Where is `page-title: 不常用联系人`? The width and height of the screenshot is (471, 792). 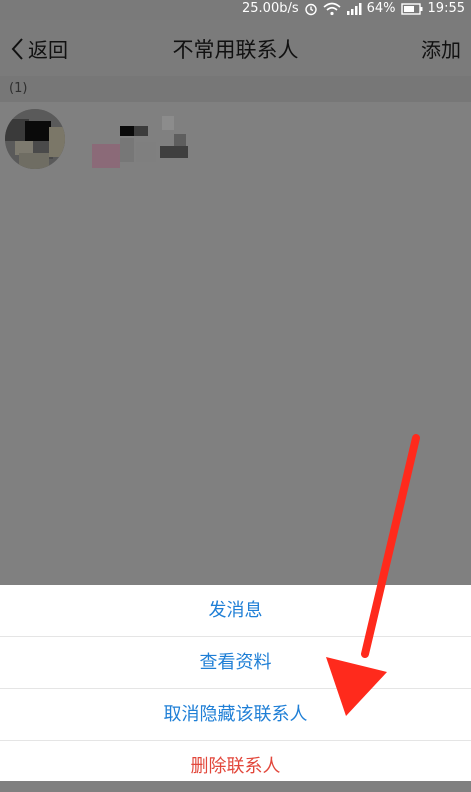
page-title: 不常用联系人 is located at coordinates (235, 50).